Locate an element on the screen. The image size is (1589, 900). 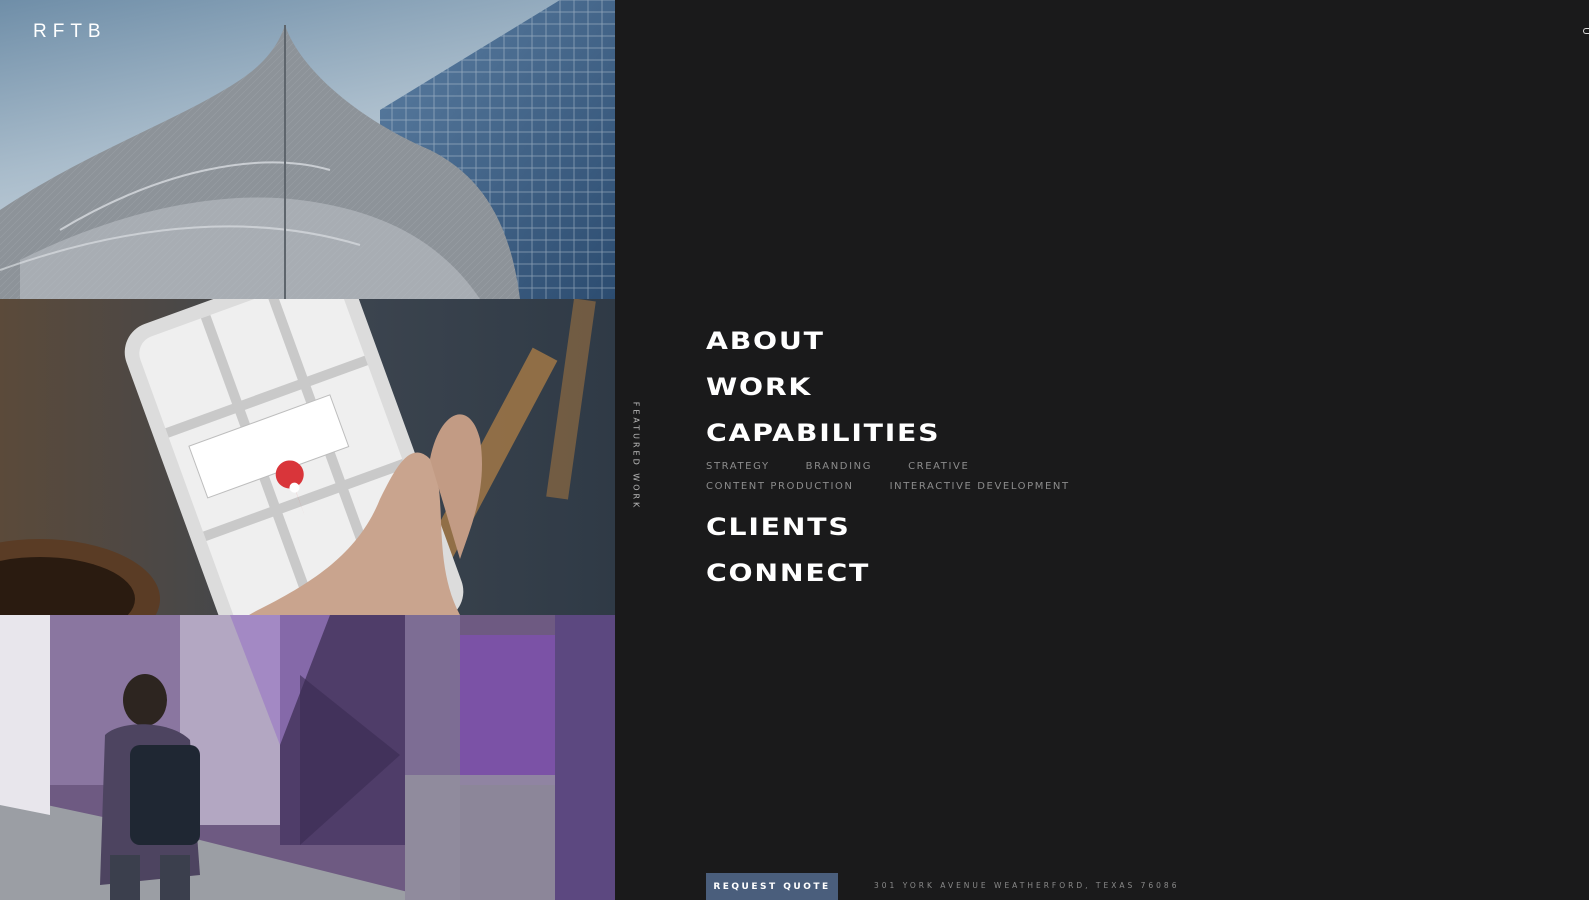
subnav-item-interactive-development: INTERACTIVE DEVELOPMENT is located at coordinates (980, 486).